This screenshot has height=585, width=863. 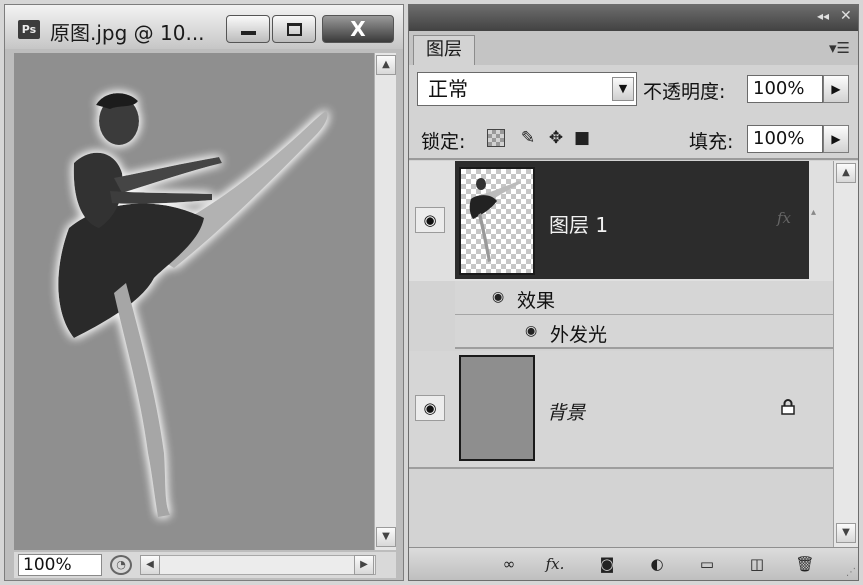 I want to click on background-thumbnail-fill, so click(x=497, y=408).